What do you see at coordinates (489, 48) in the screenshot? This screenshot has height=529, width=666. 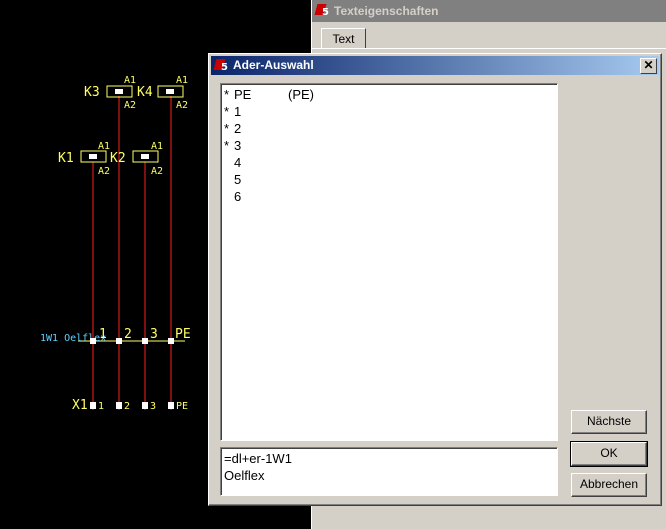 I see `tab-divider` at bounding box center [489, 48].